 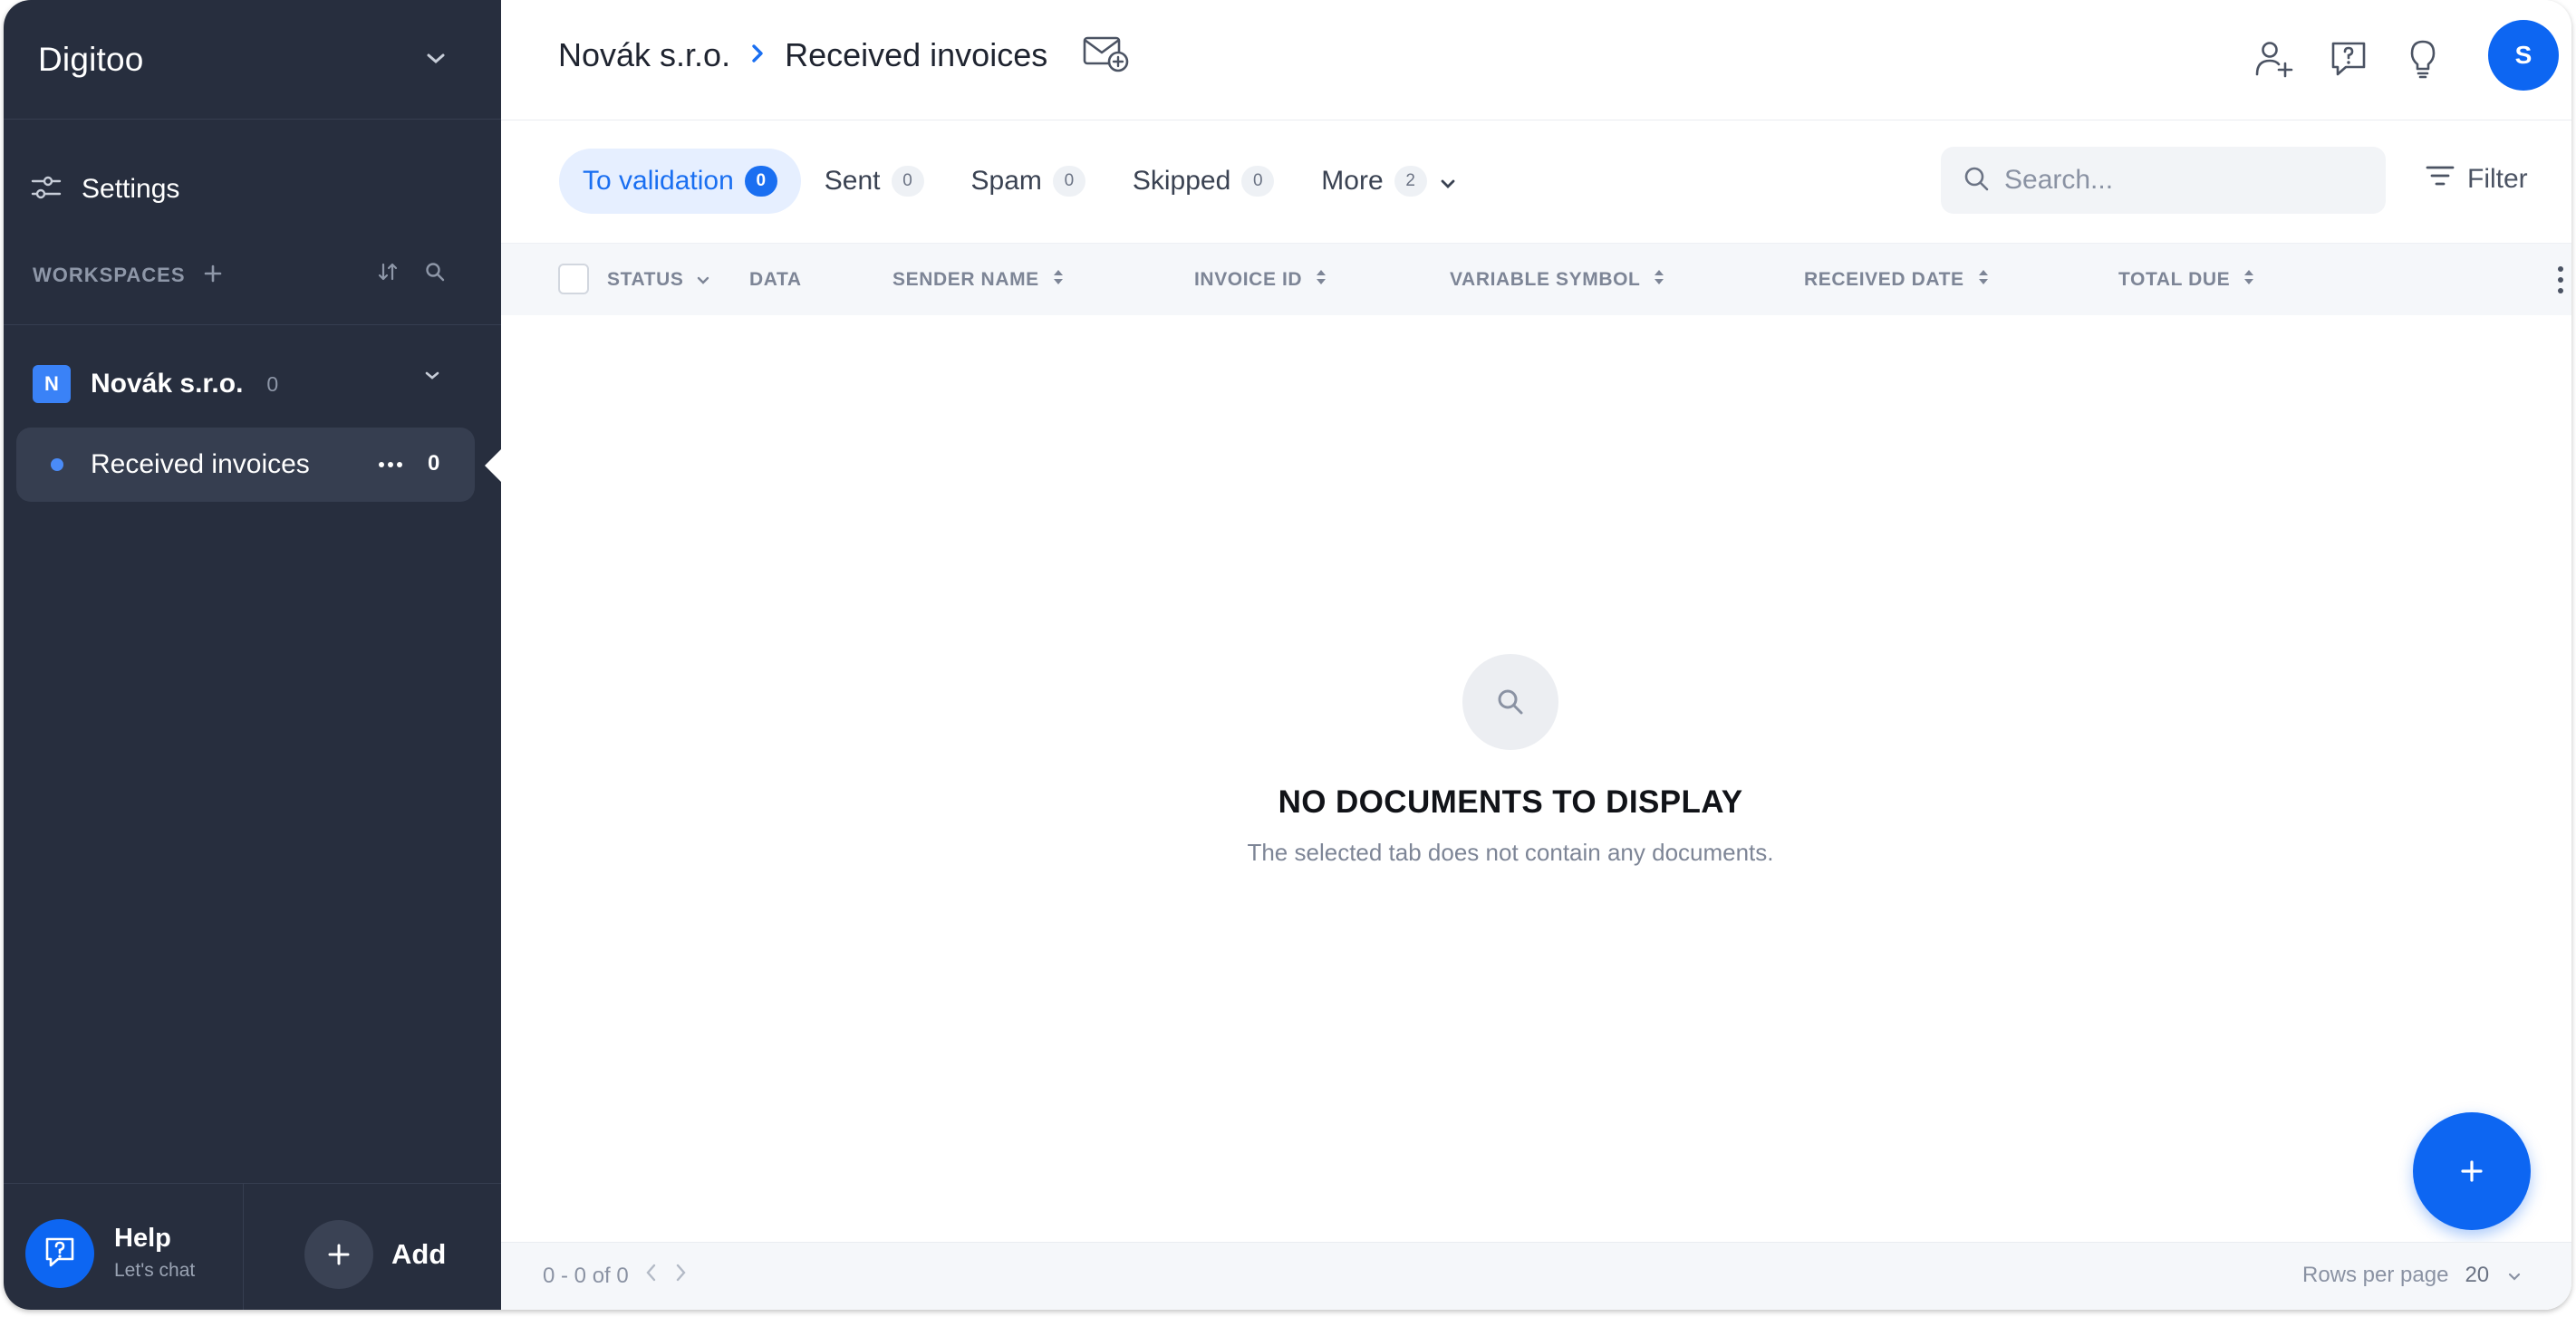 I want to click on column-variable-symbol: VARIABLE SYMBOL, so click(x=1557, y=280).